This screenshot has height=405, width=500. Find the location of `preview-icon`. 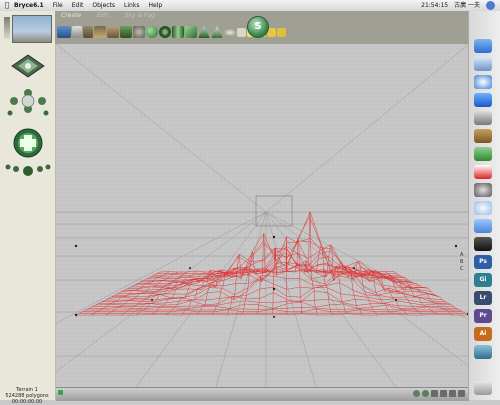

preview-icon is located at coordinates (483, 118).